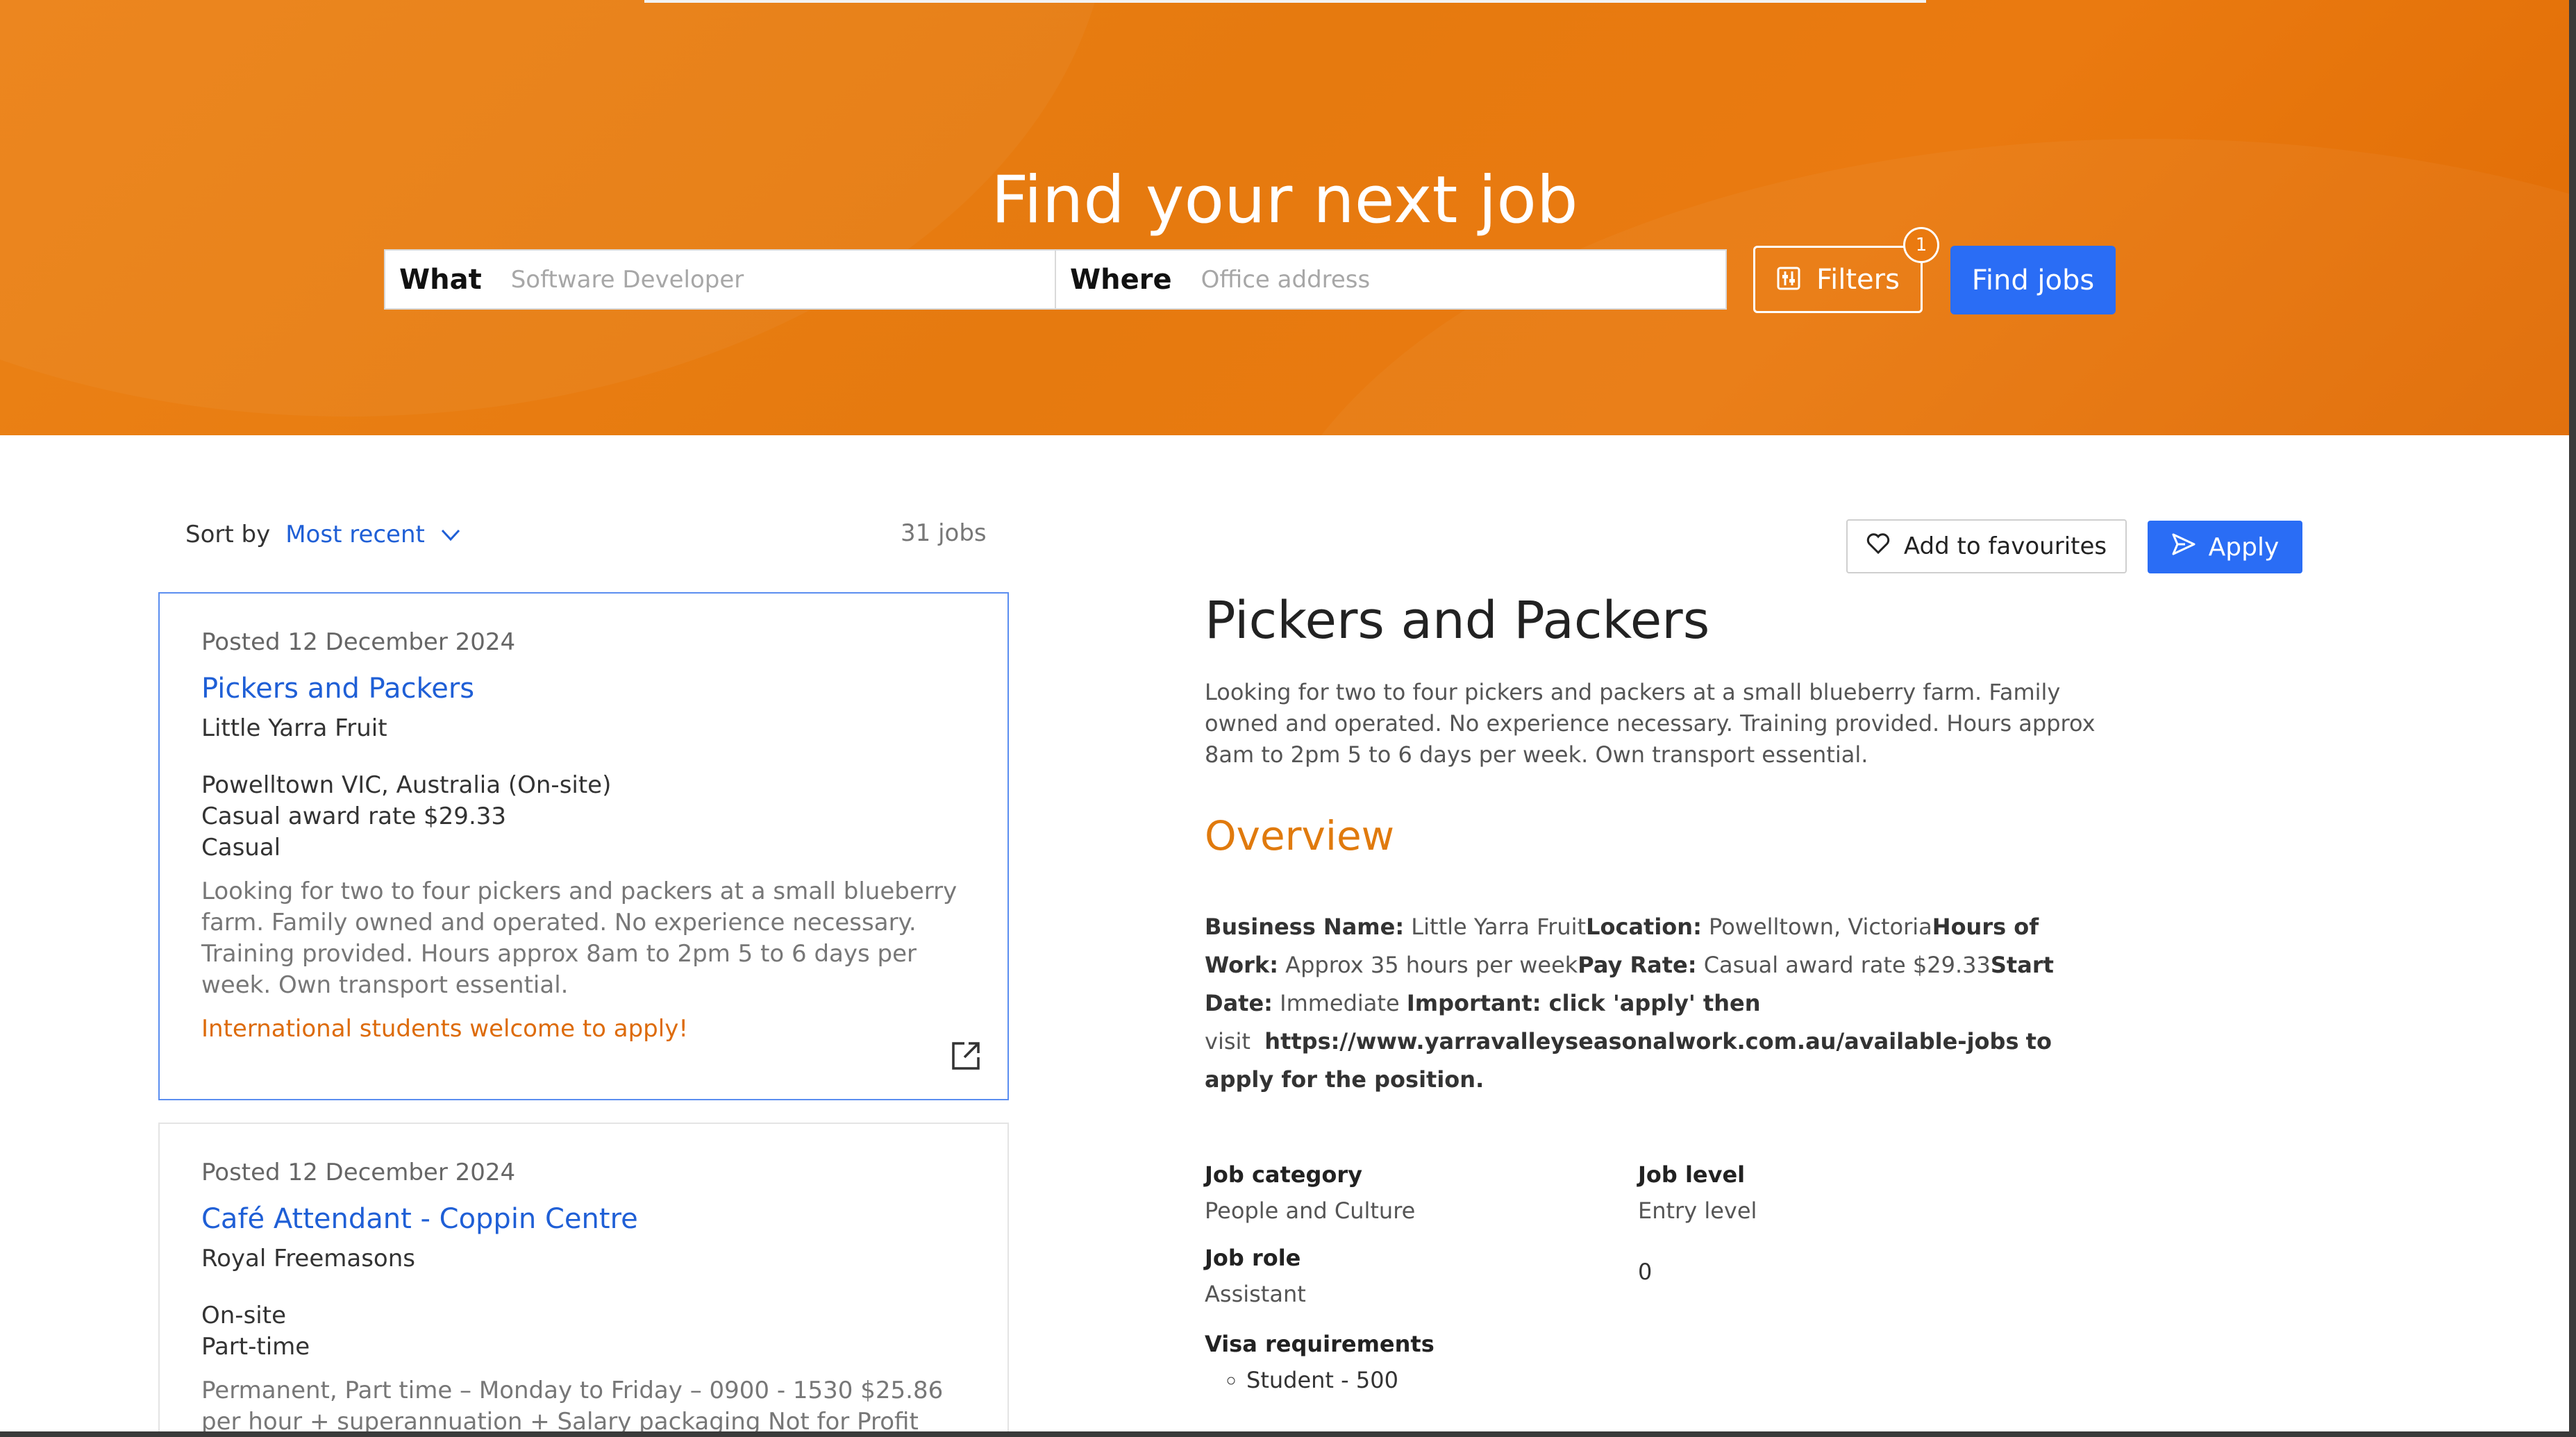 This screenshot has width=2576, height=1437. I want to click on what-input, so click(782, 279).